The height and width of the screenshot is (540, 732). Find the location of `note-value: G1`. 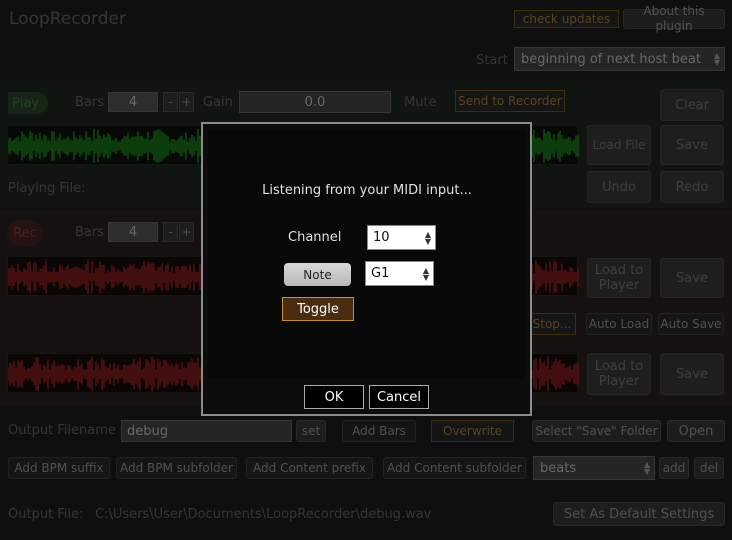

note-value: G1 is located at coordinates (380, 273).